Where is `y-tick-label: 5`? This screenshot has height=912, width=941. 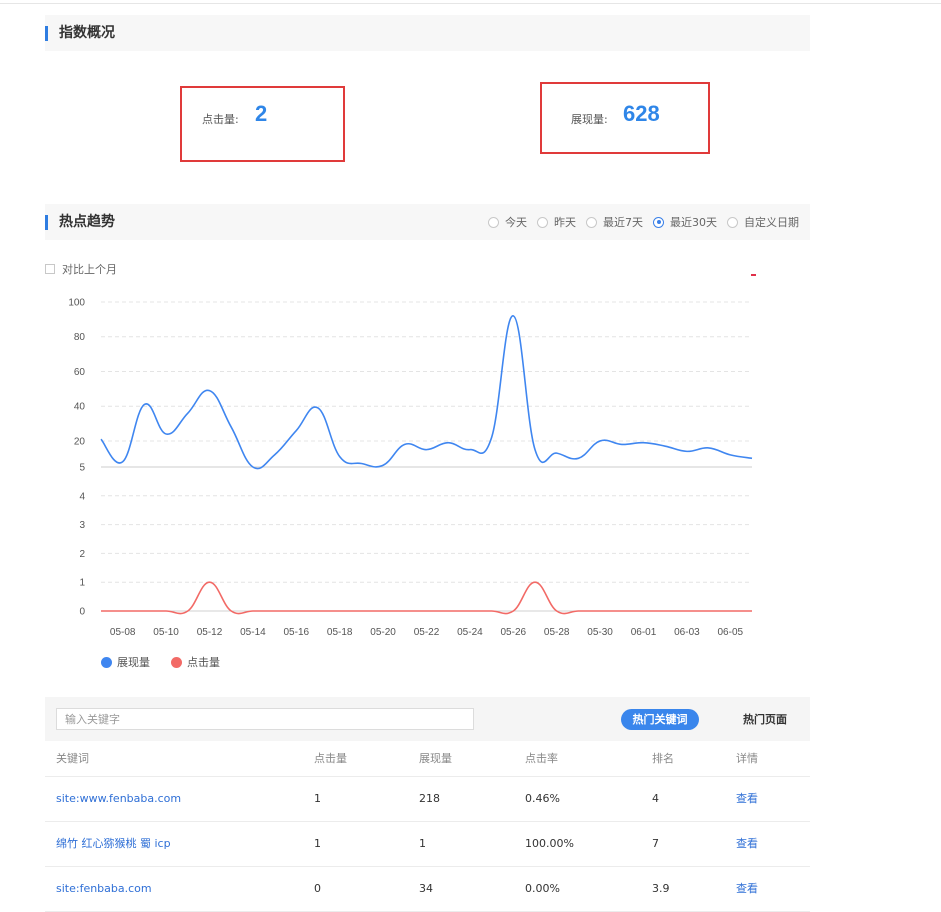 y-tick-label: 5 is located at coordinates (82, 468).